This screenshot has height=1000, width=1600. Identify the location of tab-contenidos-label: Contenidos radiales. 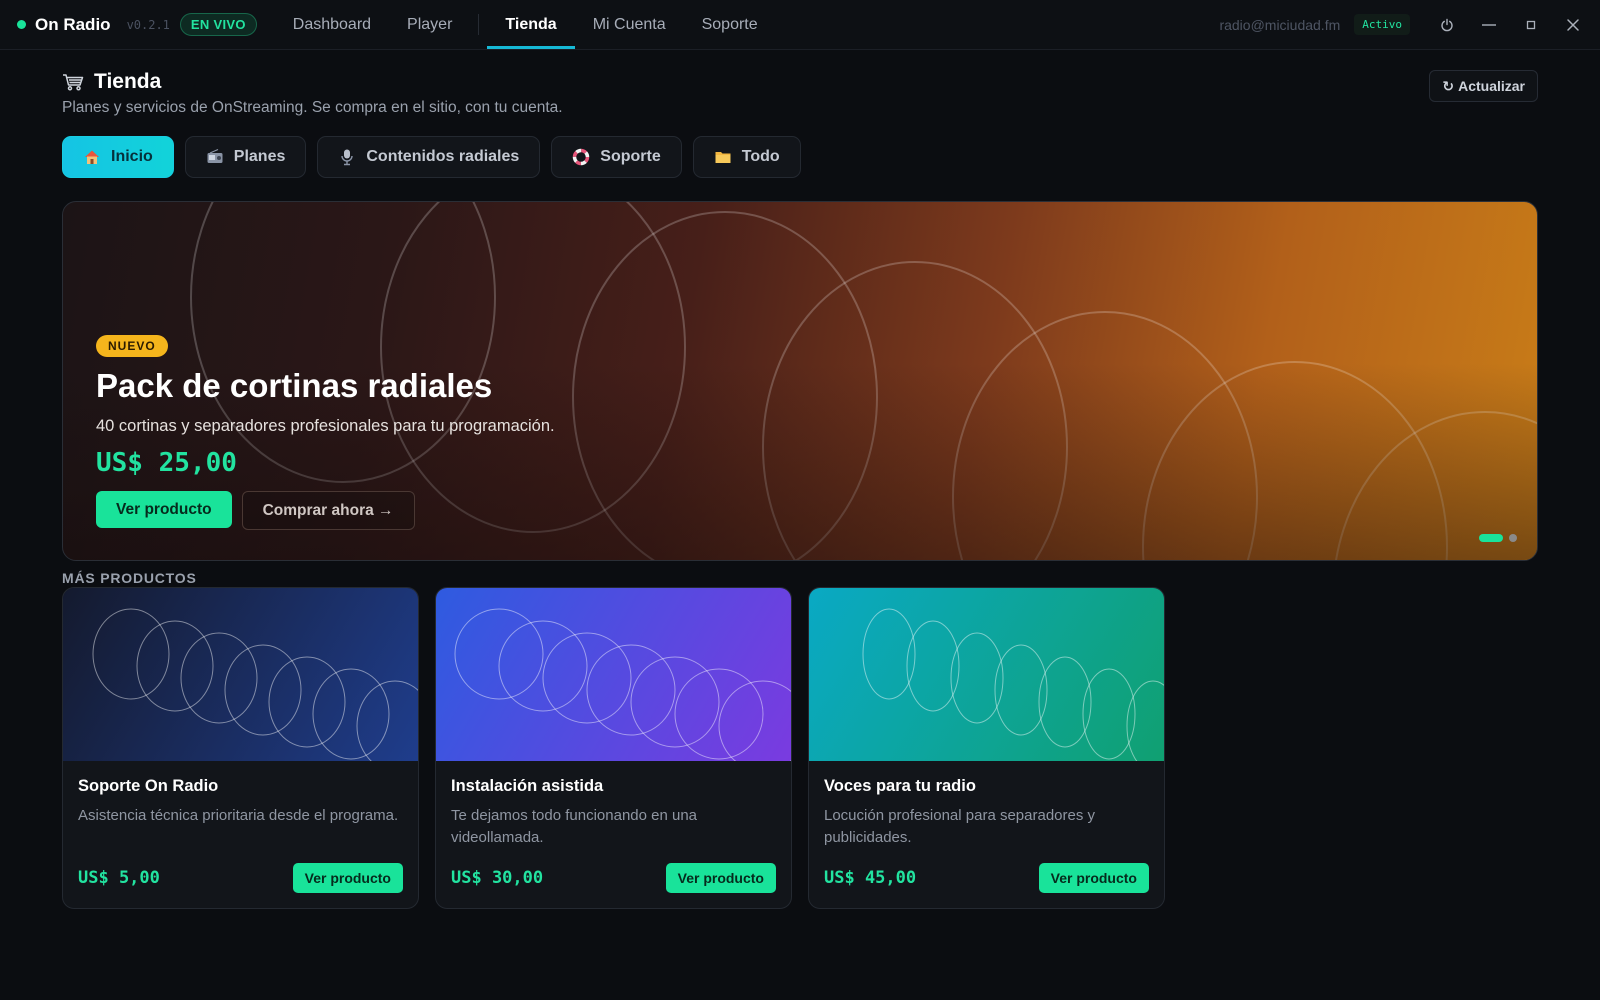
(443, 156).